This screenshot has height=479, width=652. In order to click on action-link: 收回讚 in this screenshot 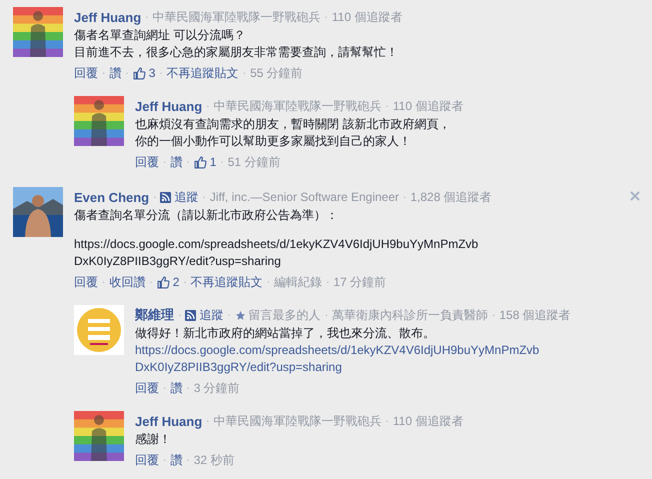, I will do `click(127, 282)`.